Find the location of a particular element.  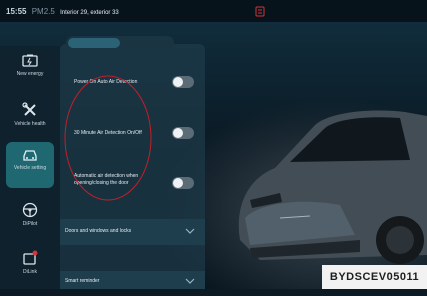

pm25-label: PM2.5 is located at coordinates (43, 11).